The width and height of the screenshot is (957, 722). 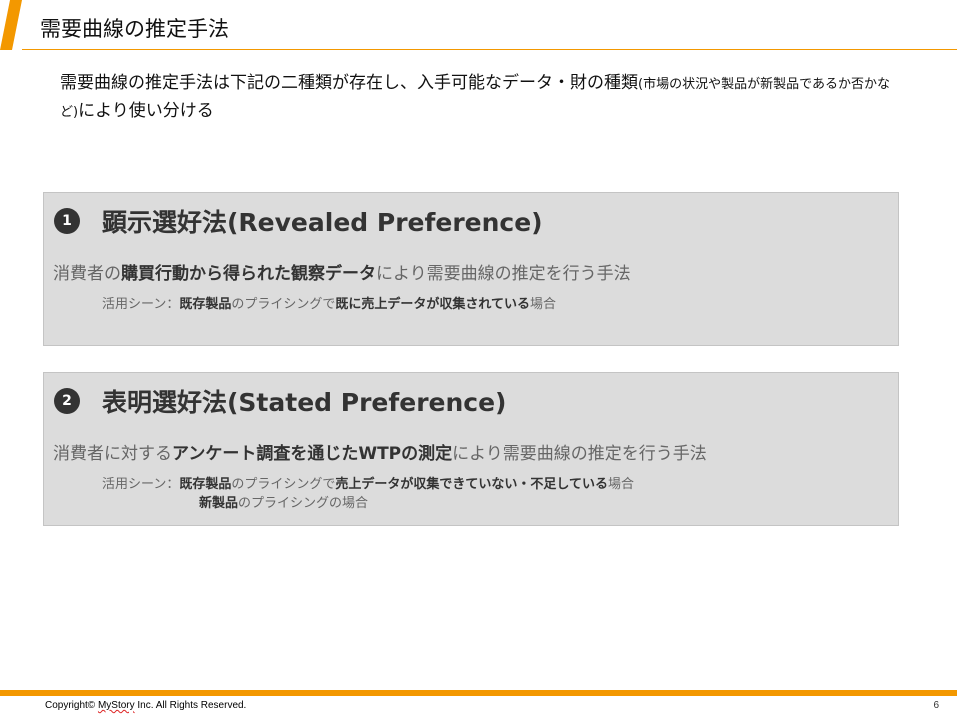 What do you see at coordinates (478, 693) in the screenshot?
I see `footer-bar` at bounding box center [478, 693].